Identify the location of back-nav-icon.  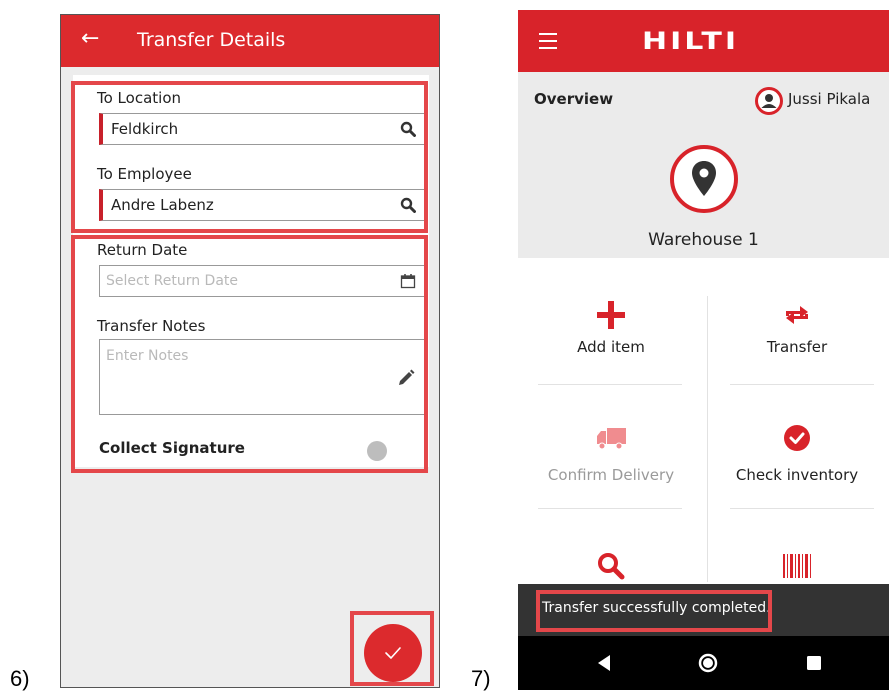
(604, 663).